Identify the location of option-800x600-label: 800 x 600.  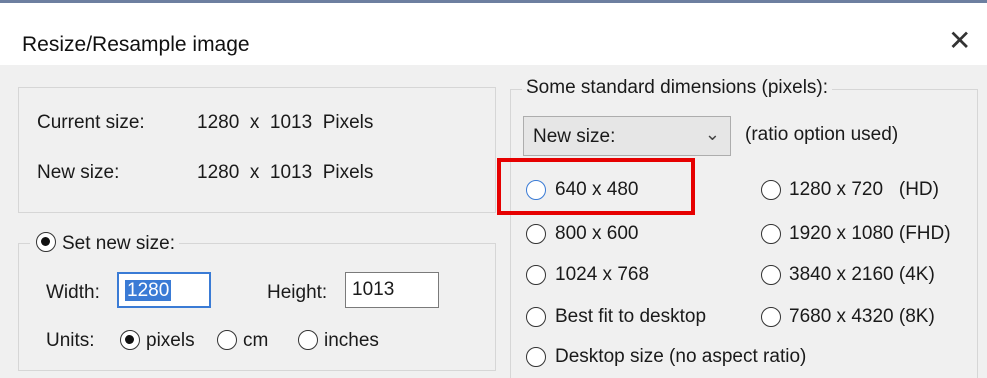
(596, 234).